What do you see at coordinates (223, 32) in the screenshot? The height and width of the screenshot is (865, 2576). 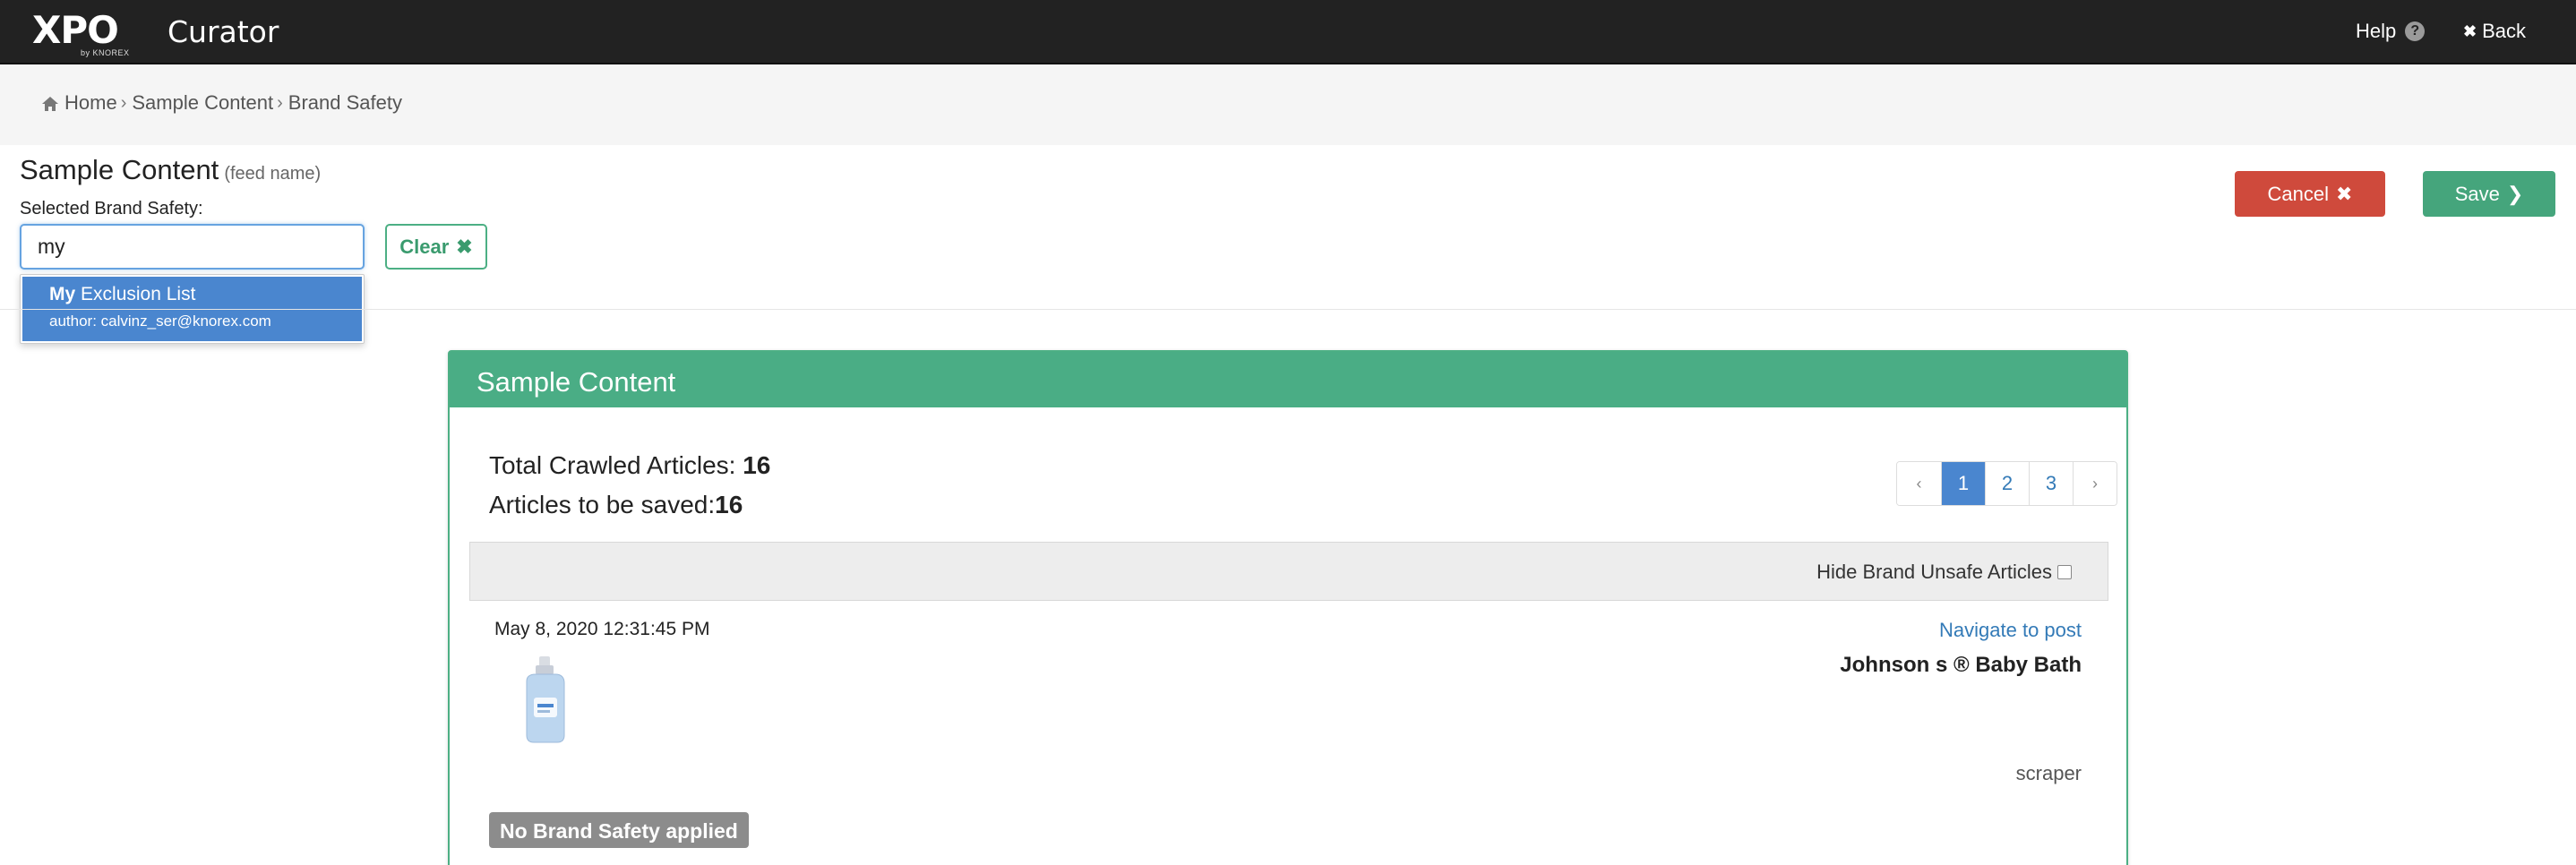 I see `app-name: Curator` at bounding box center [223, 32].